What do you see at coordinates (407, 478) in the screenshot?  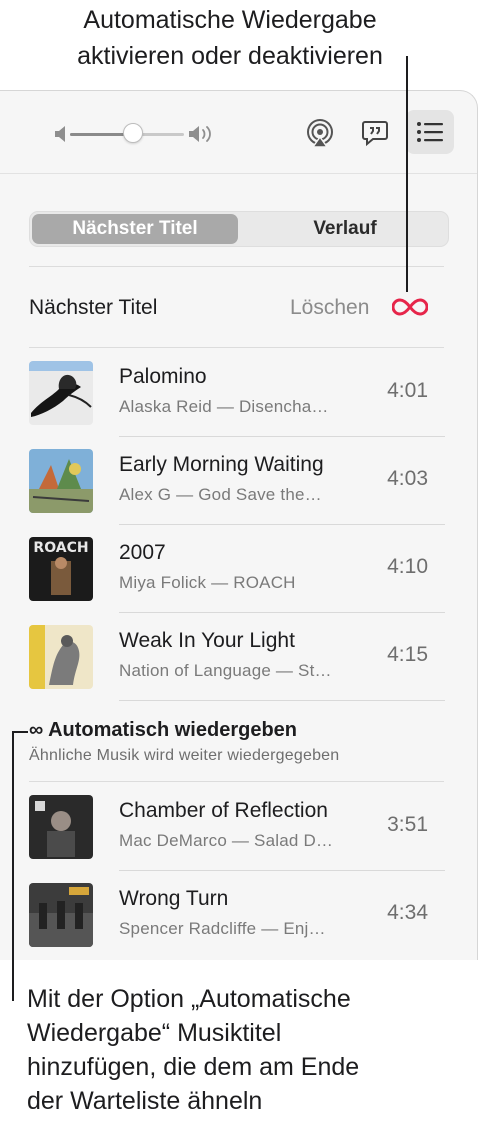 I see `track-duration: 4:03` at bounding box center [407, 478].